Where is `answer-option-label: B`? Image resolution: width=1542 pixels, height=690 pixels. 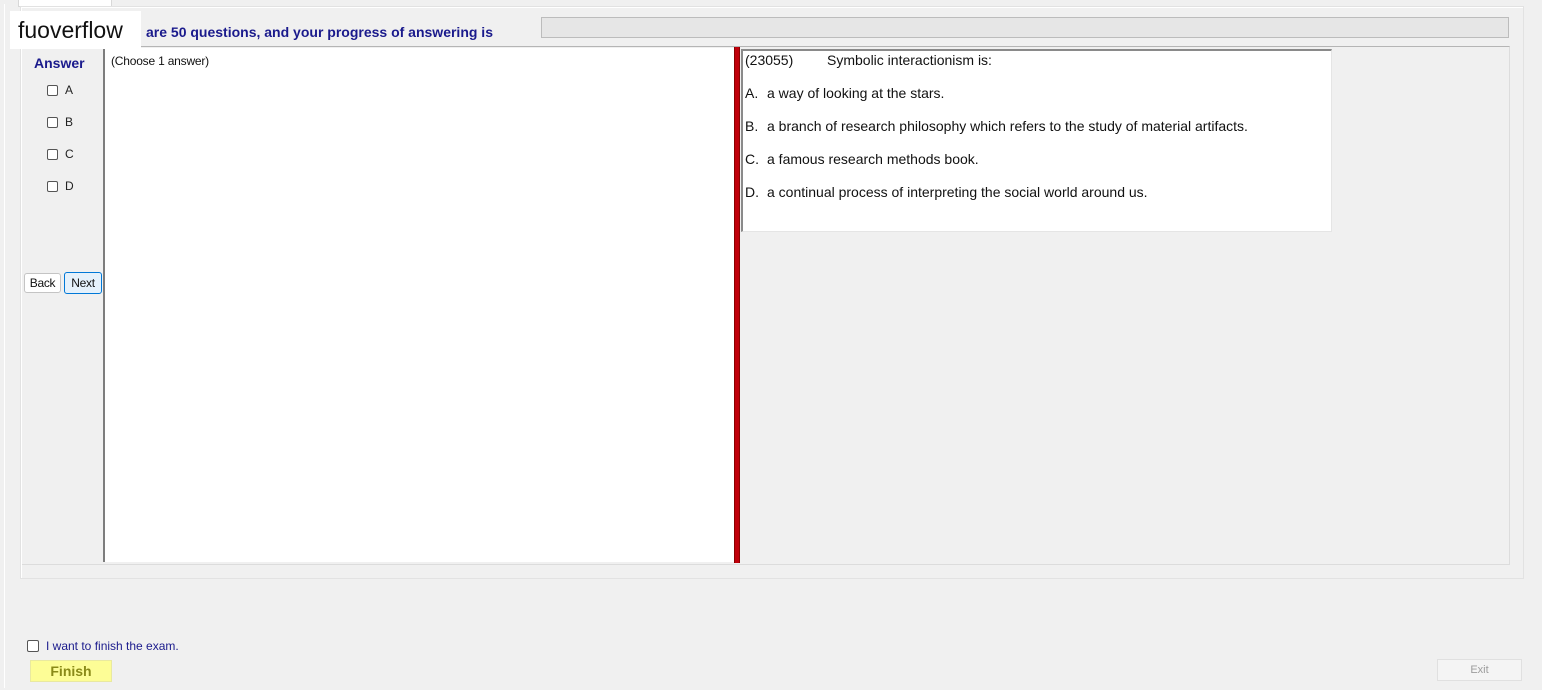
answer-option-label: B is located at coordinates (69, 122).